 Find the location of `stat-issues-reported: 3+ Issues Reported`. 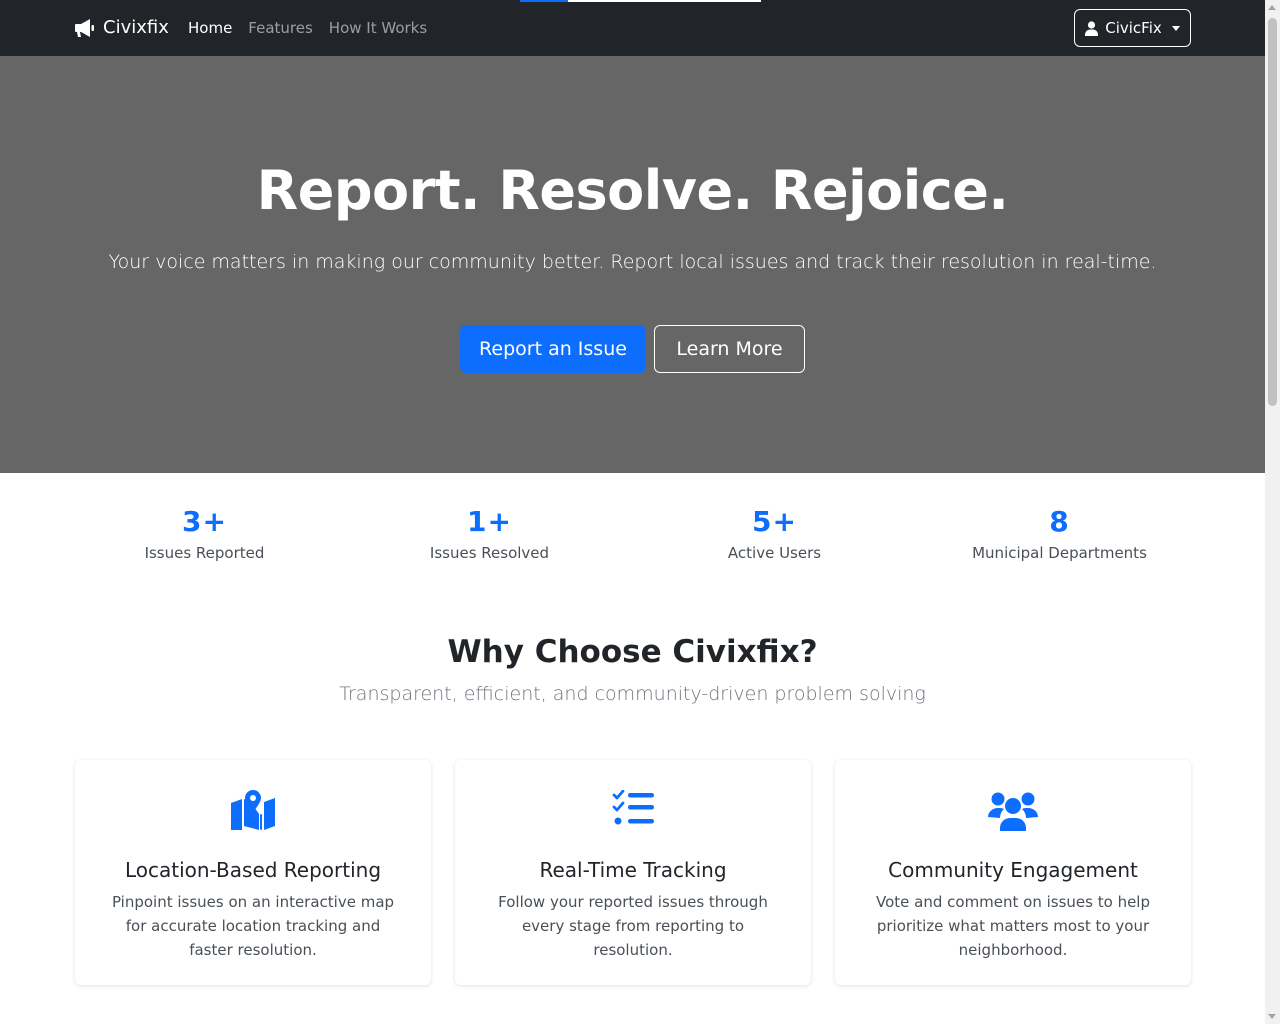

stat-issues-reported: 3+ Issues Reported is located at coordinates (204, 533).